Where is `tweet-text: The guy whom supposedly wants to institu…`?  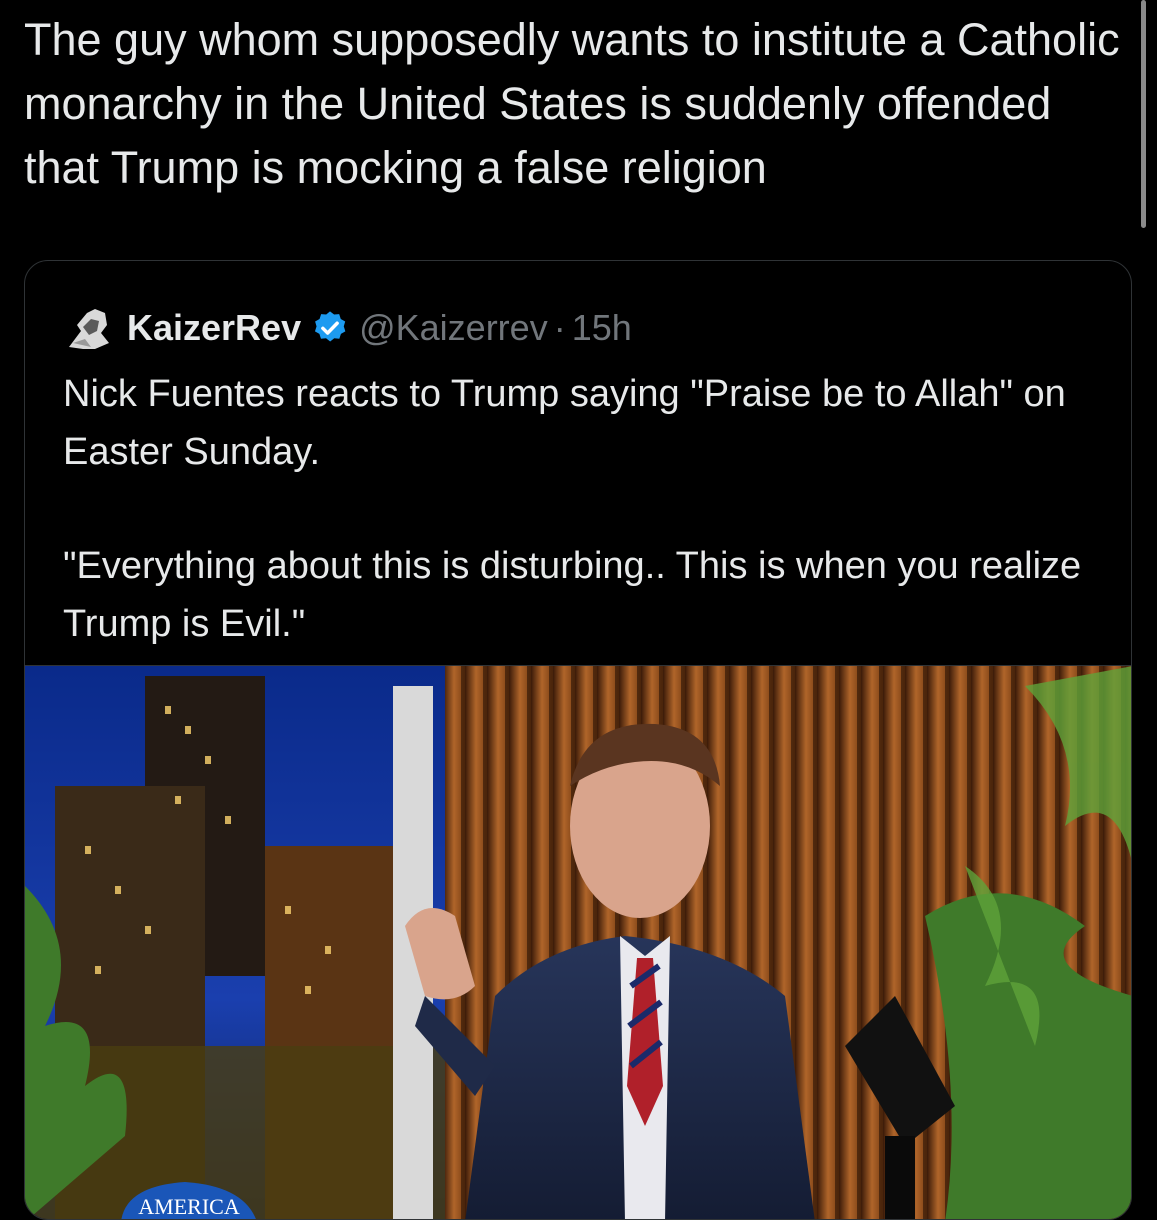 tweet-text: The guy whom supposedly wants to institu… is located at coordinates (572, 103).